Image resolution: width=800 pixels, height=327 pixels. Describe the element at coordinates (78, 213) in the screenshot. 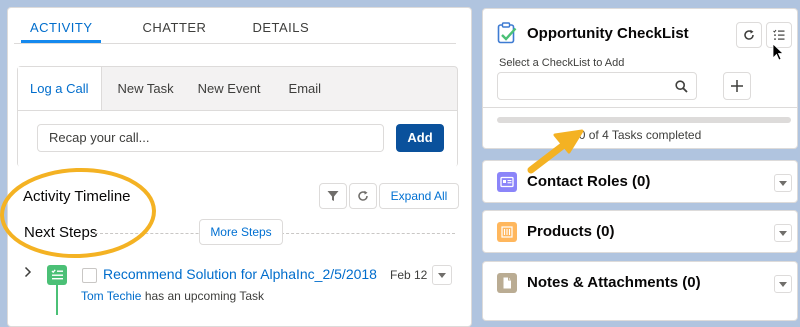

I see `highlight-ellipse` at that location.